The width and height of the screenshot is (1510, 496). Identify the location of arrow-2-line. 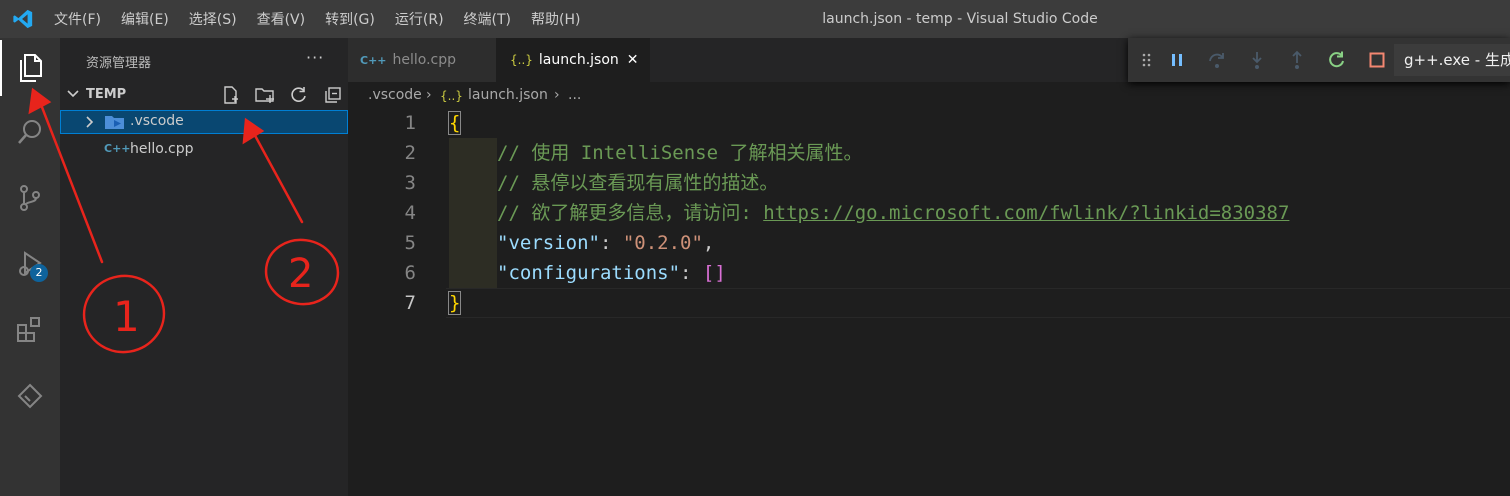
(277, 176).